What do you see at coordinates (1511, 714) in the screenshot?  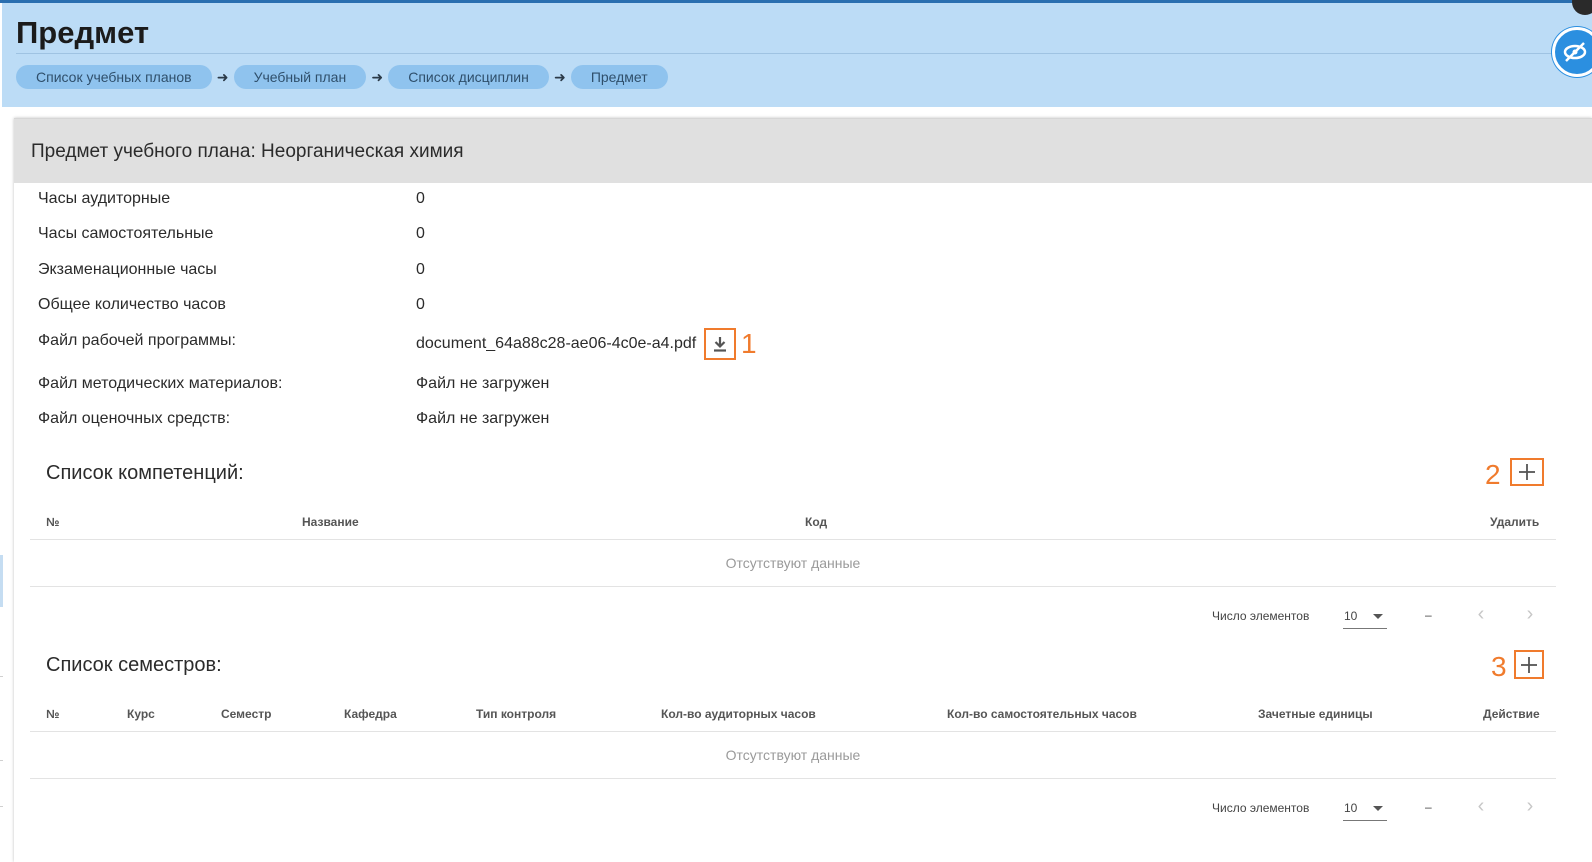 I see `column-header-action: Действие` at bounding box center [1511, 714].